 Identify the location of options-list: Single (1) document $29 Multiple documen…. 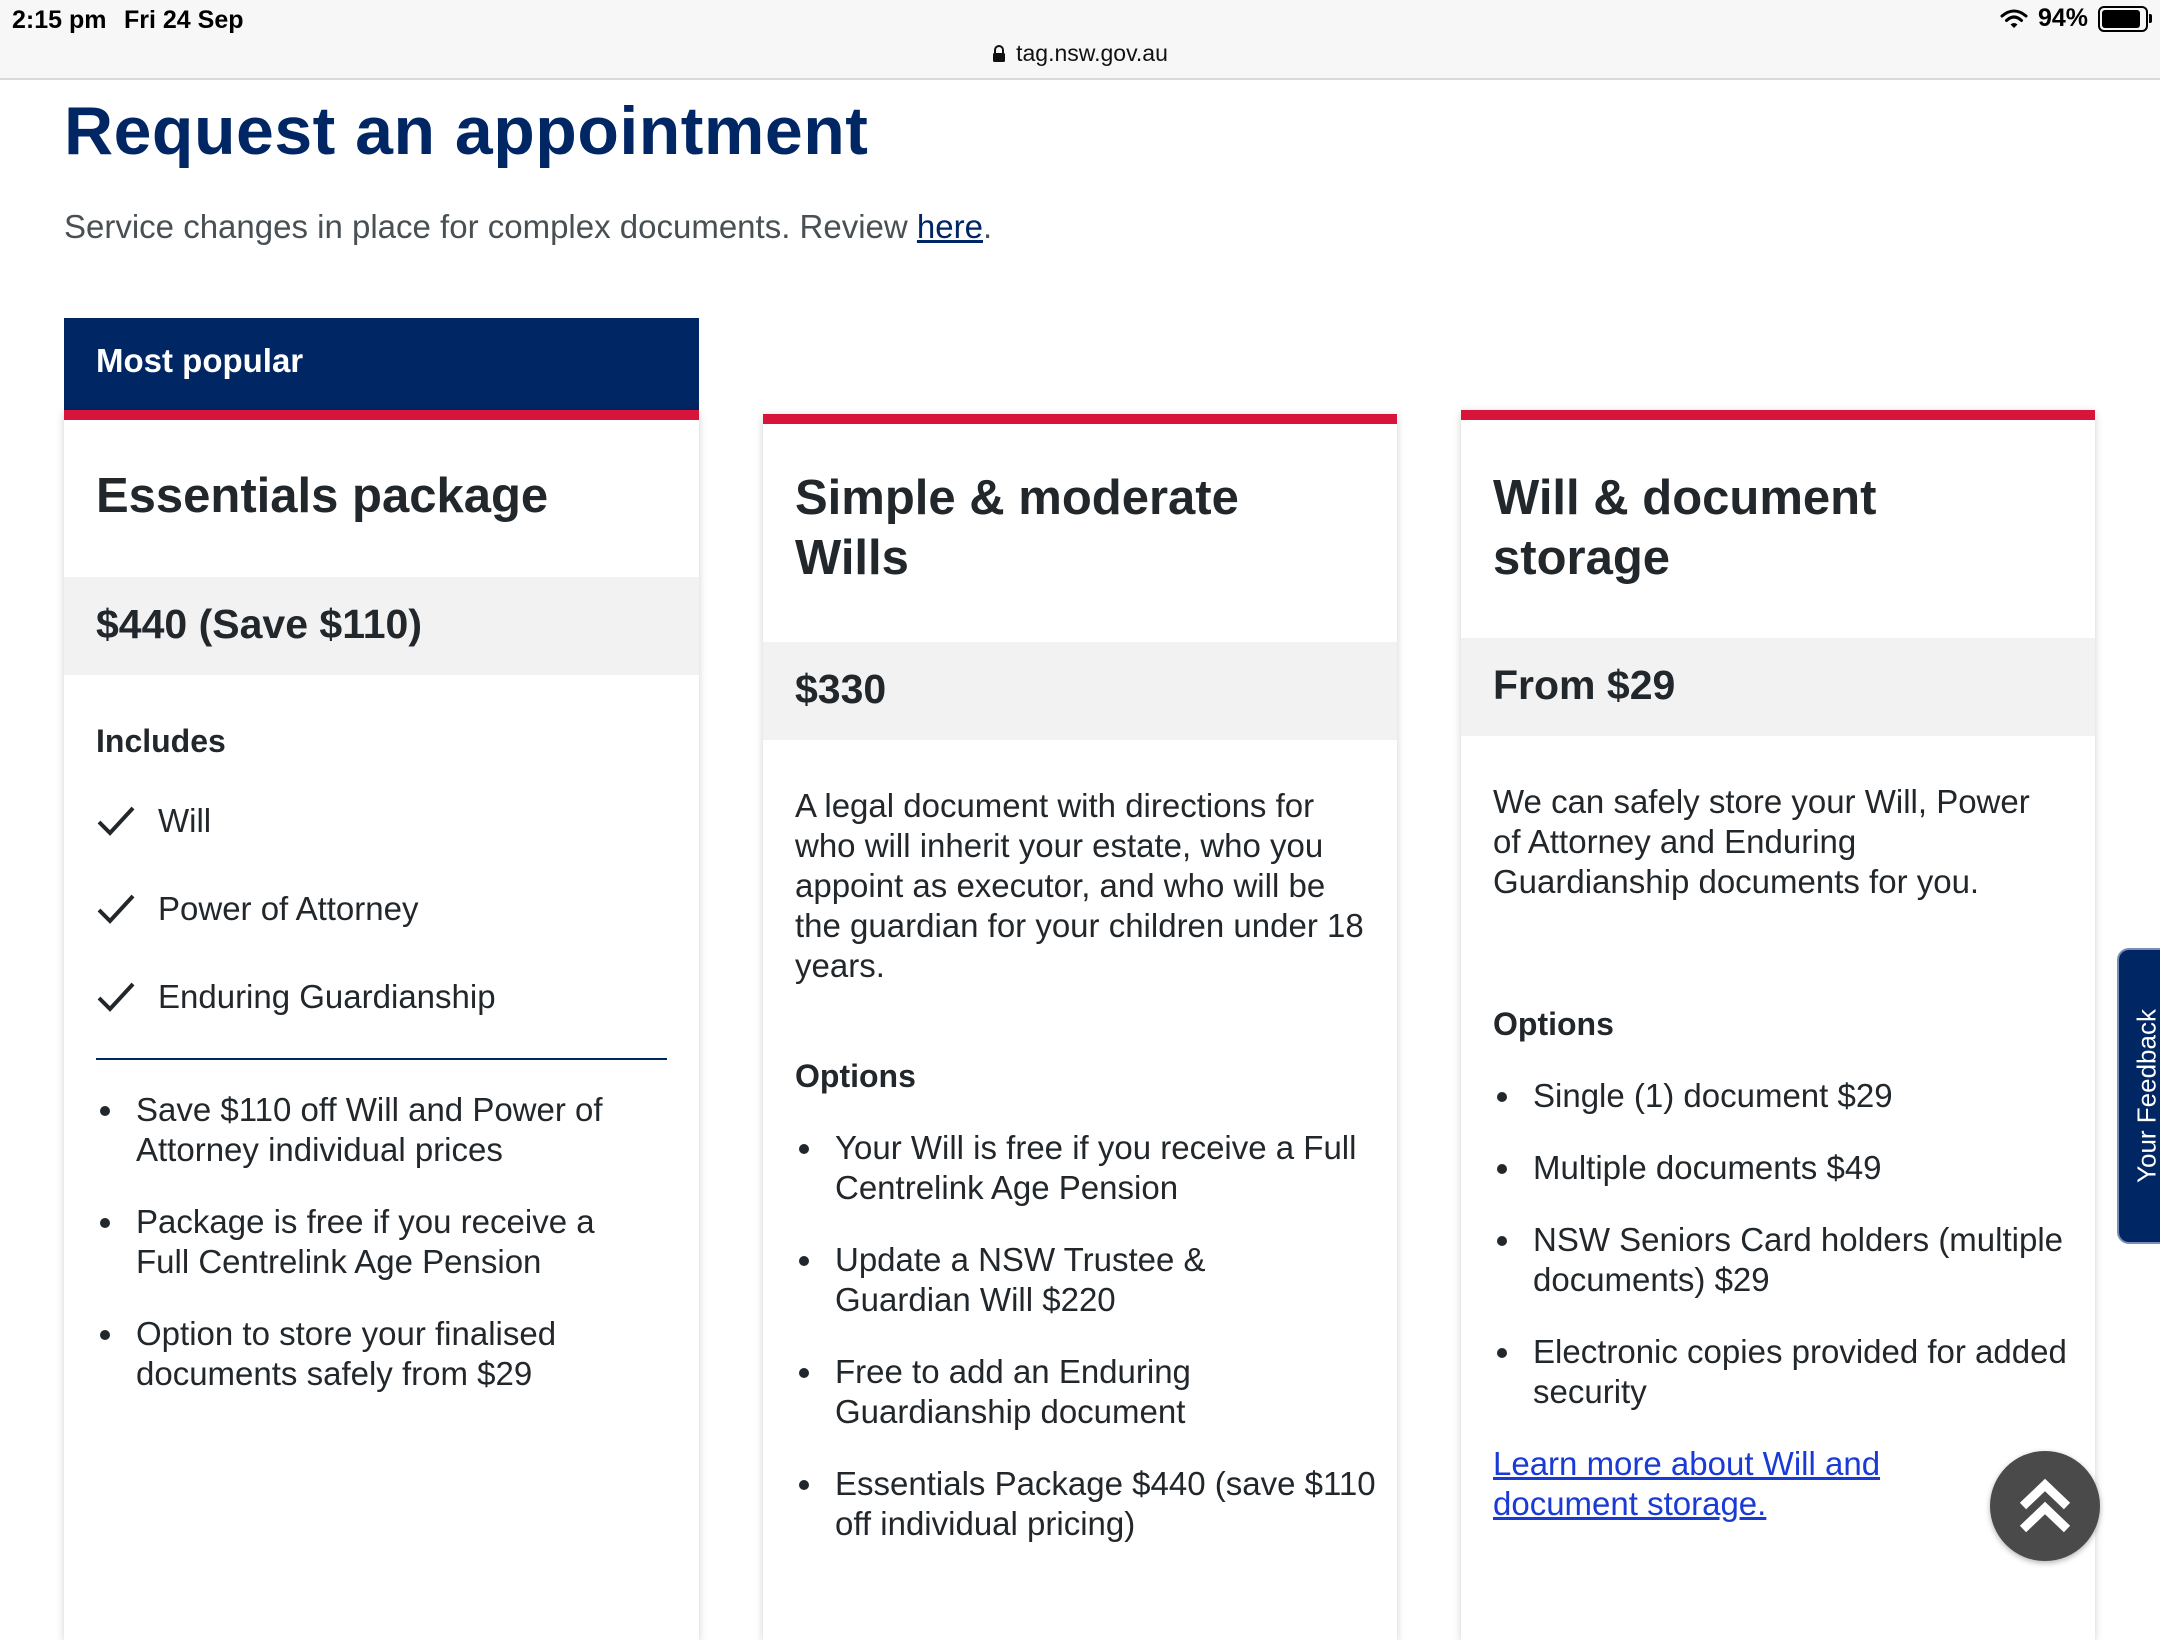
(1784, 1244).